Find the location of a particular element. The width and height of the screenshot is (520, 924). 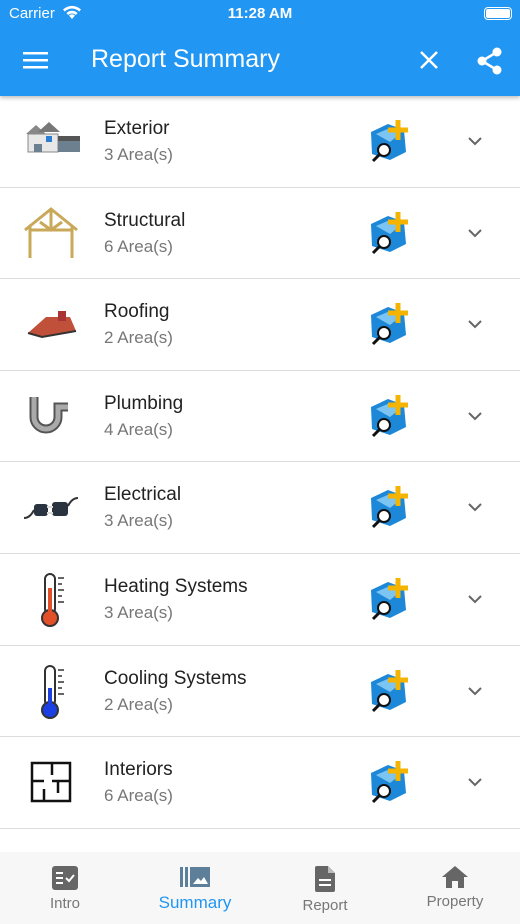

roof-tiles-icon is located at coordinates (51, 324).